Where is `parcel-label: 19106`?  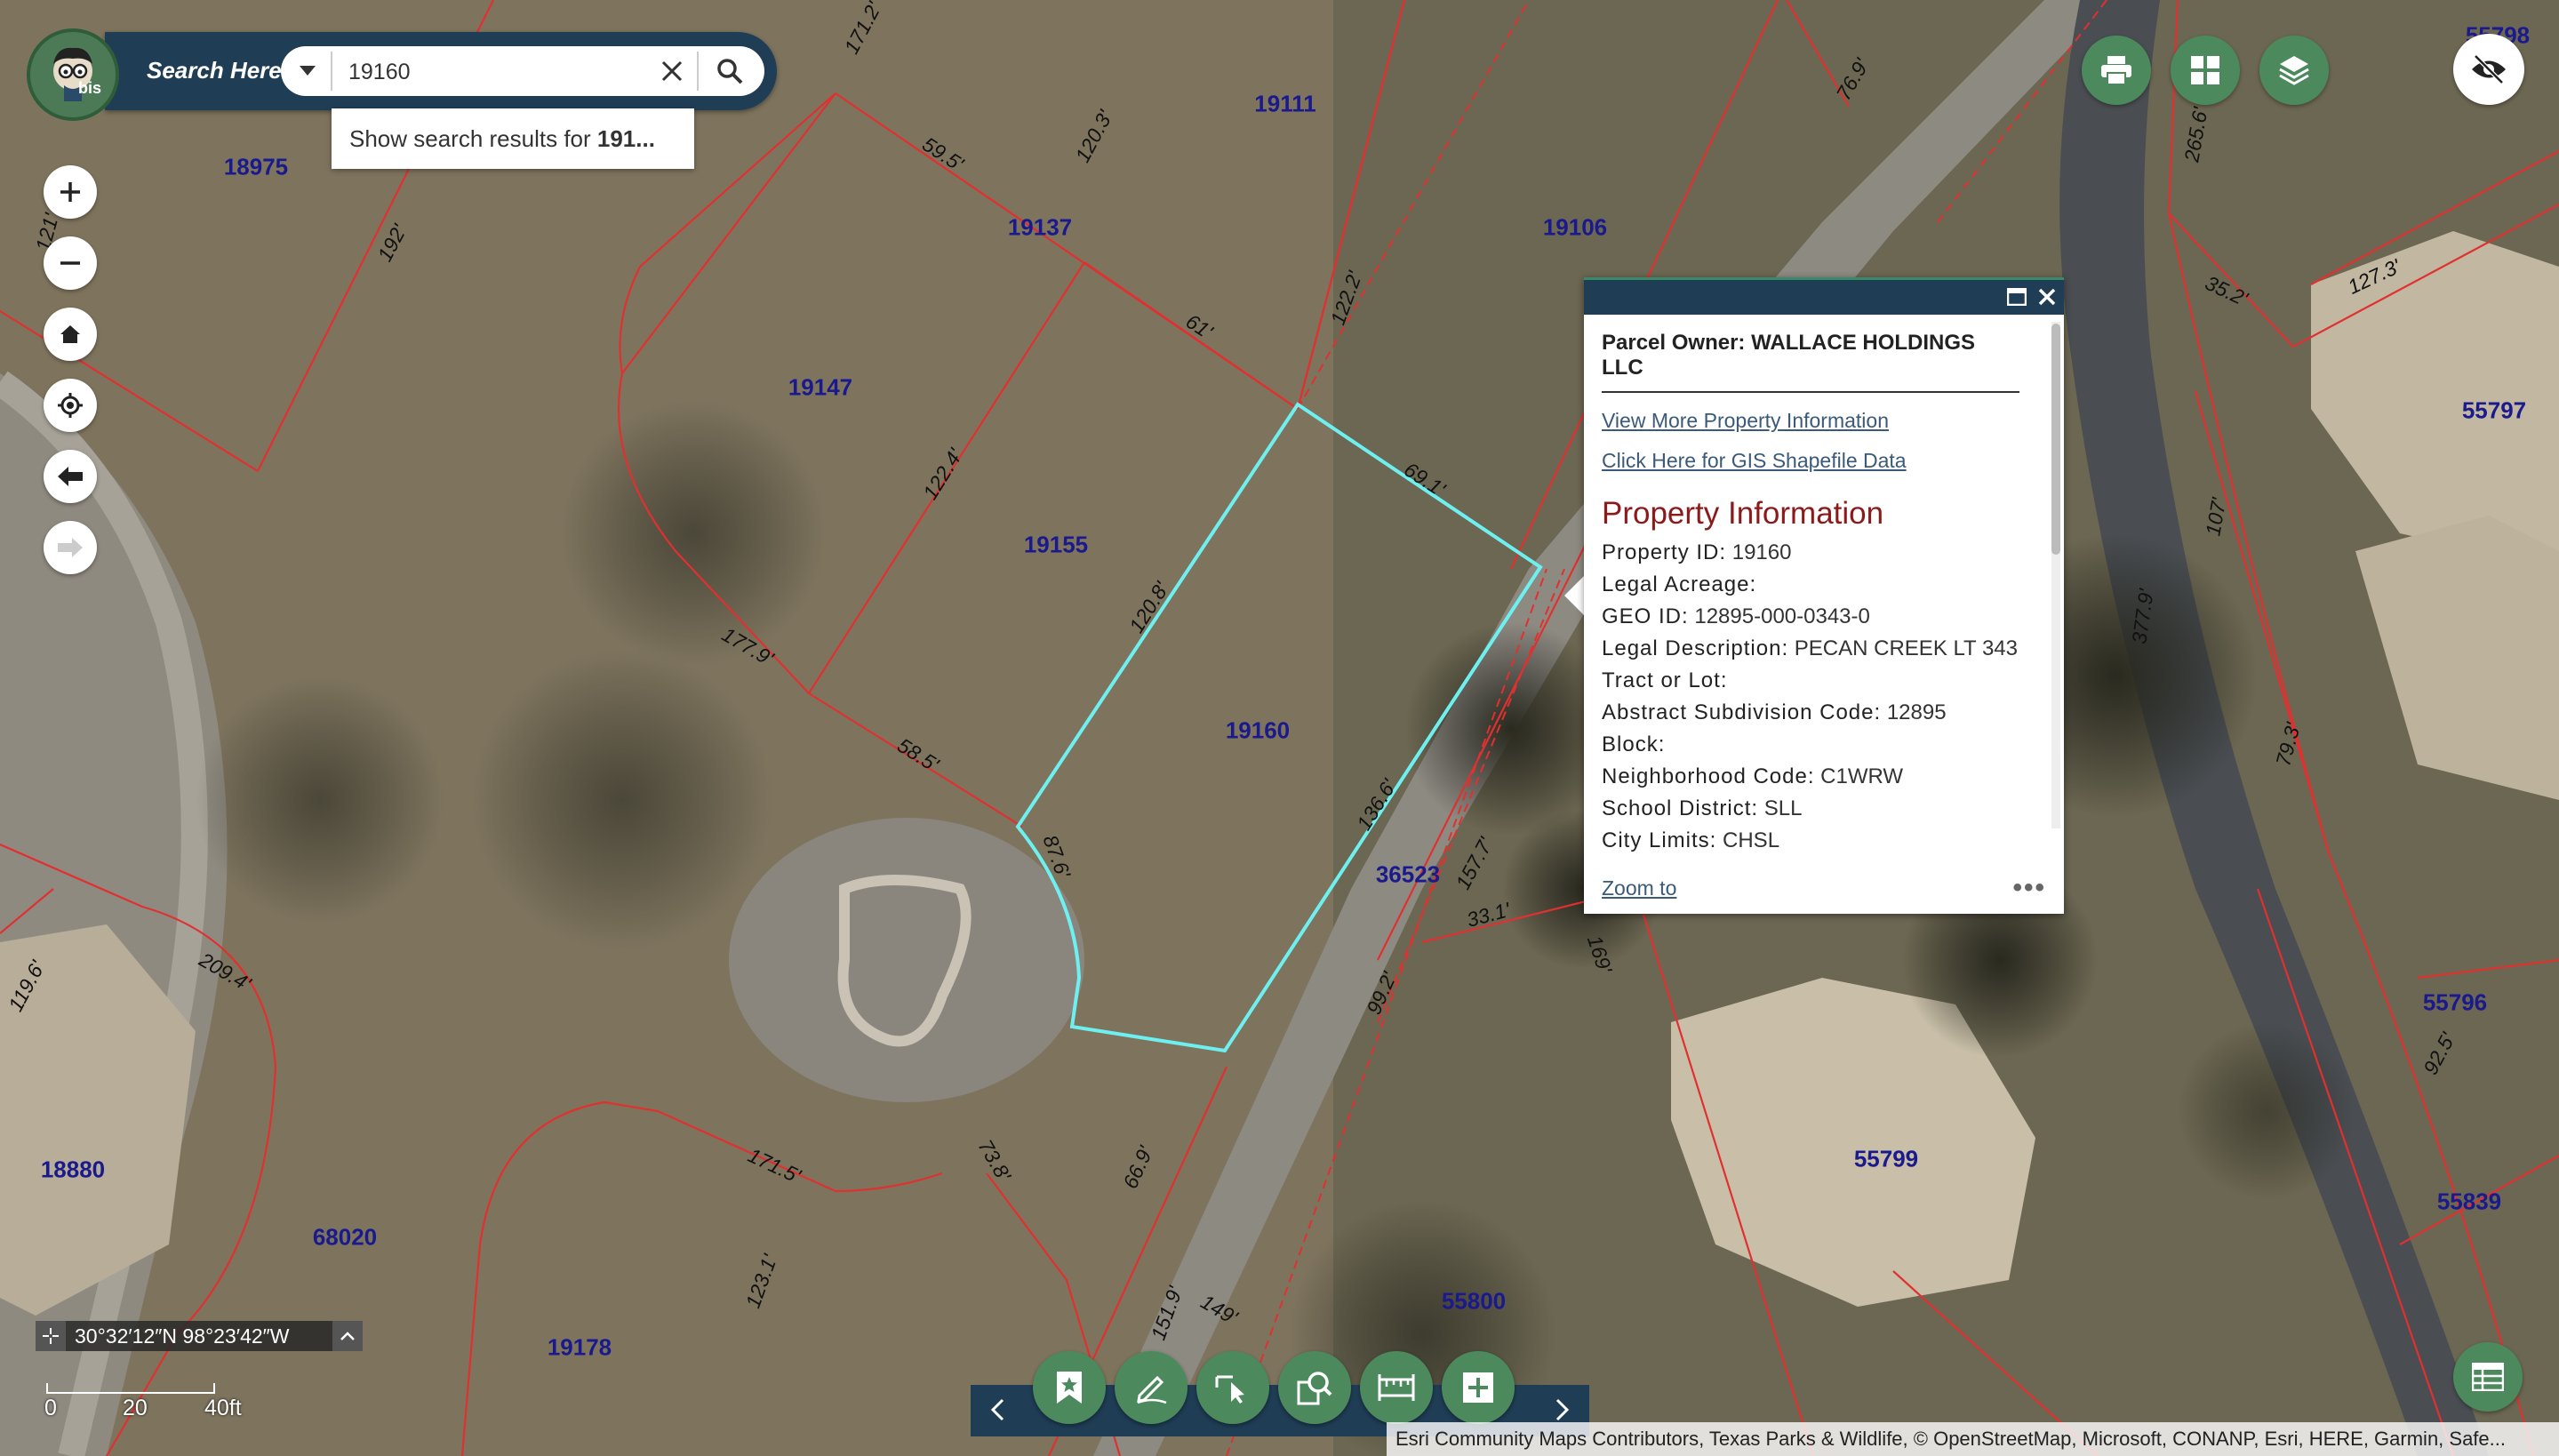
parcel-label: 19106 is located at coordinates (1575, 227).